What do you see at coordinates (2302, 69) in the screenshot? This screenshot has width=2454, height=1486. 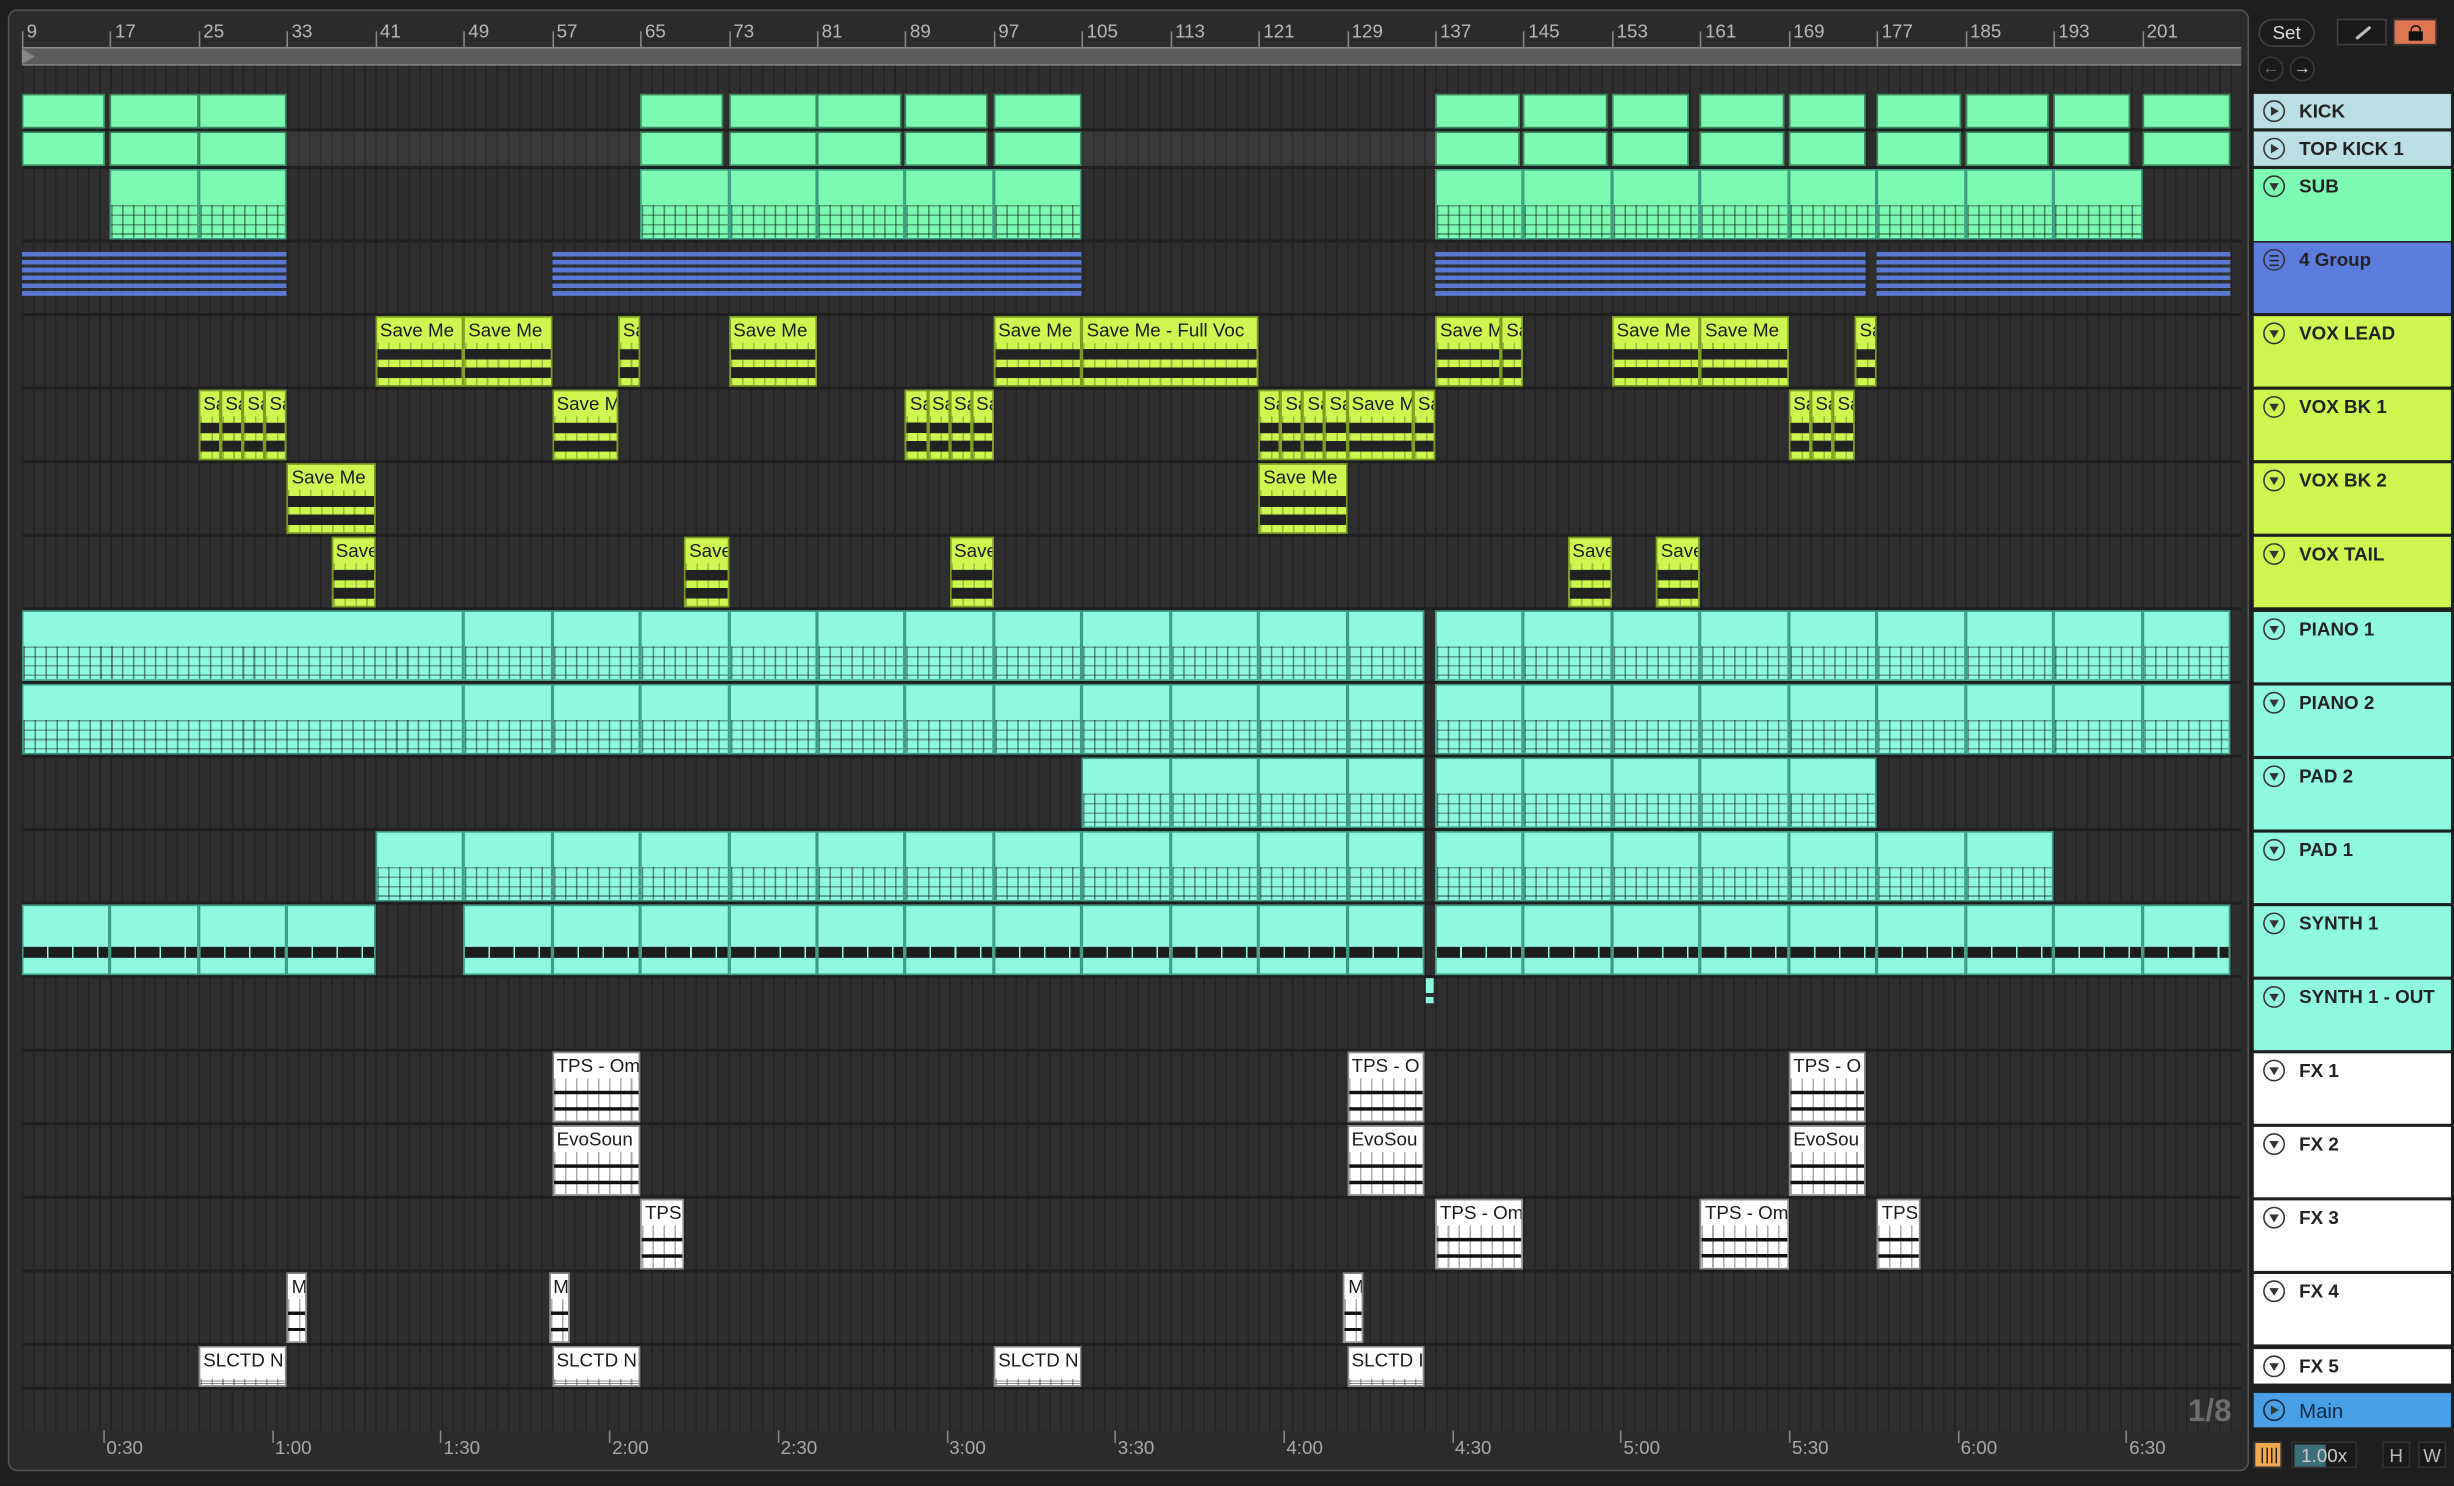 I see `forward-arrow-button: →` at bounding box center [2302, 69].